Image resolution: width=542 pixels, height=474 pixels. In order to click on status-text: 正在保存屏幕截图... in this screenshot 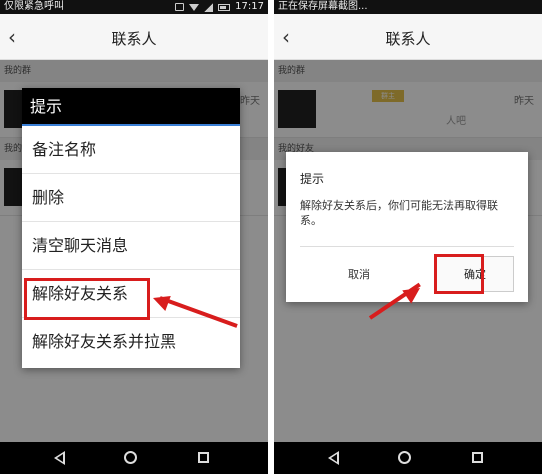, I will do `click(323, 6)`.